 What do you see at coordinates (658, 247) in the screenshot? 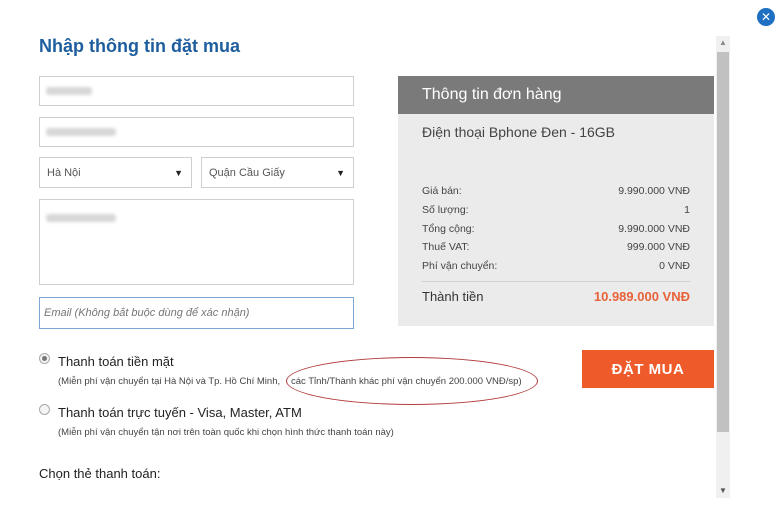
I see `order-row-value: 999.000 VNĐ` at bounding box center [658, 247].